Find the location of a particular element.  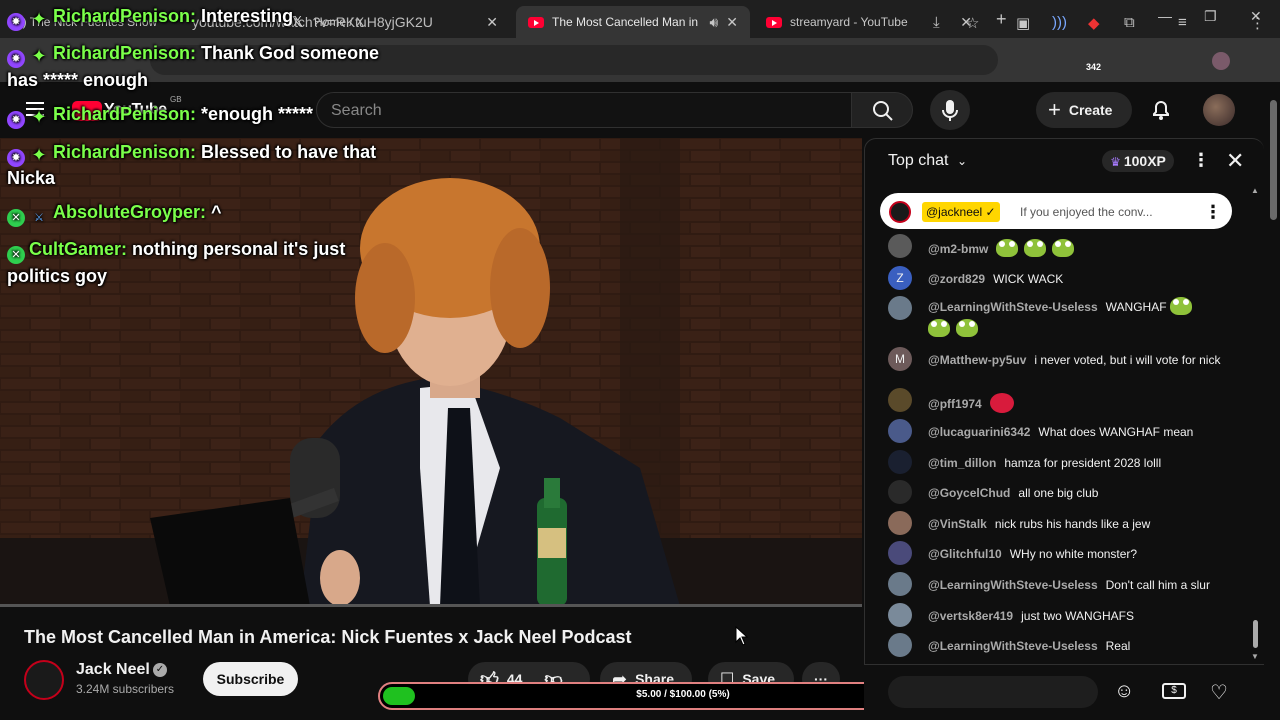

region-code: GB is located at coordinates (176, 99).